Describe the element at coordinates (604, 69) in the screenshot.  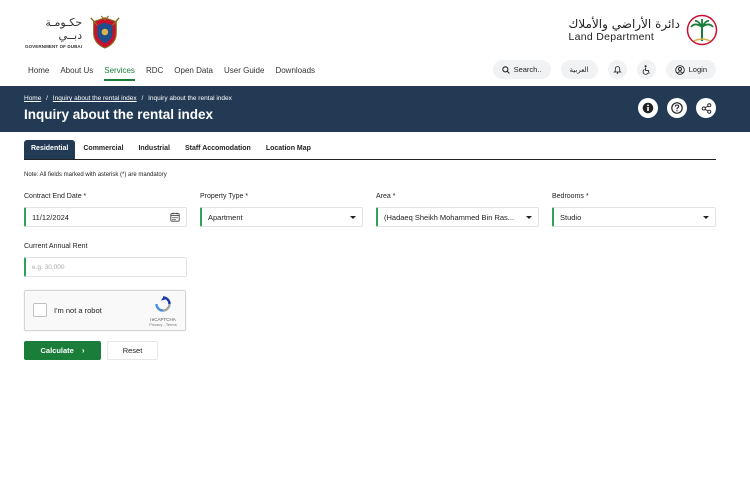
I see `header-actions: Search.. العربية Login` at that location.